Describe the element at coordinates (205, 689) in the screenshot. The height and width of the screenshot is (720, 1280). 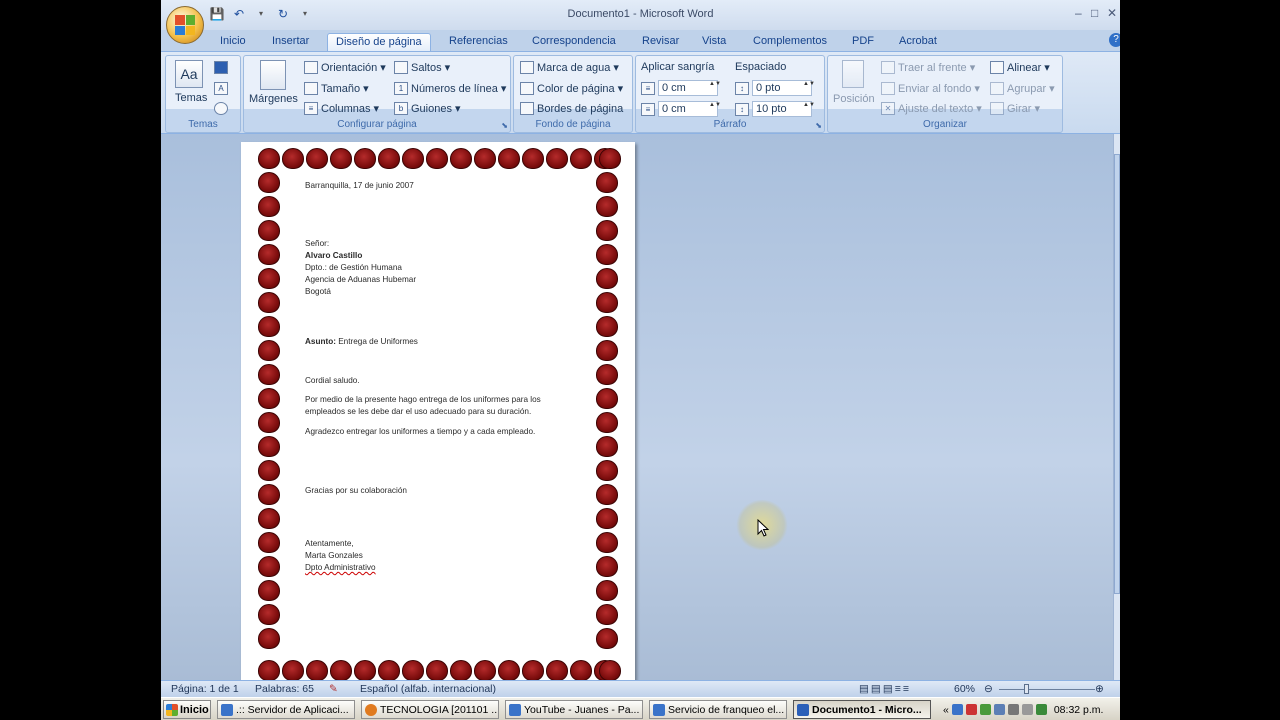
I see `status-page: Página: 1 de 1` at that location.